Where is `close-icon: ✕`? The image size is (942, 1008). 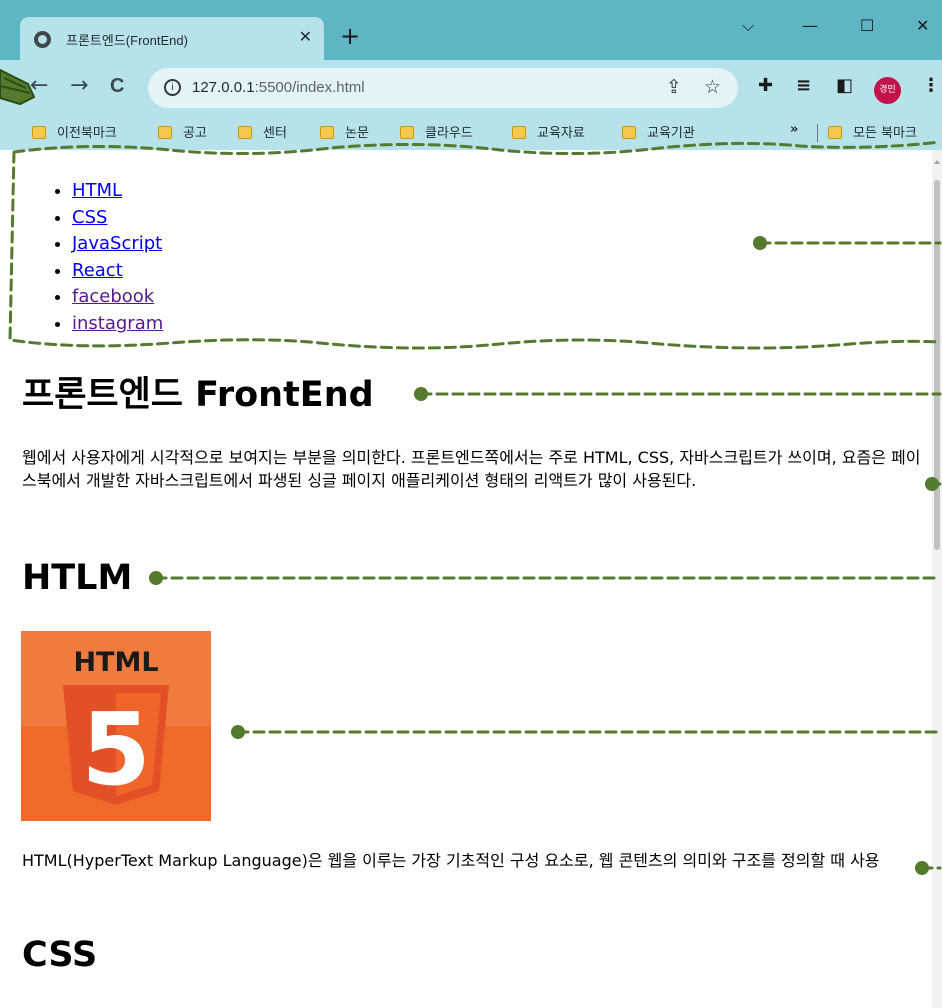 close-icon: ✕ is located at coordinates (305, 36).